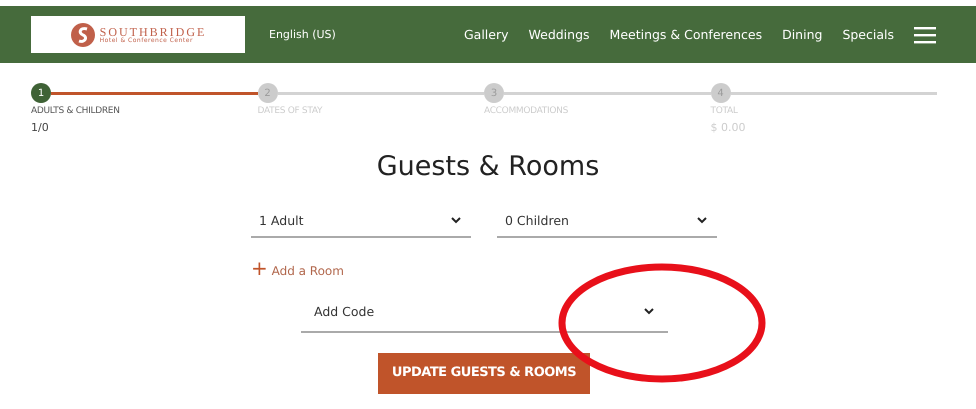  I want to click on code-dropdown: Add Code, so click(484, 315).